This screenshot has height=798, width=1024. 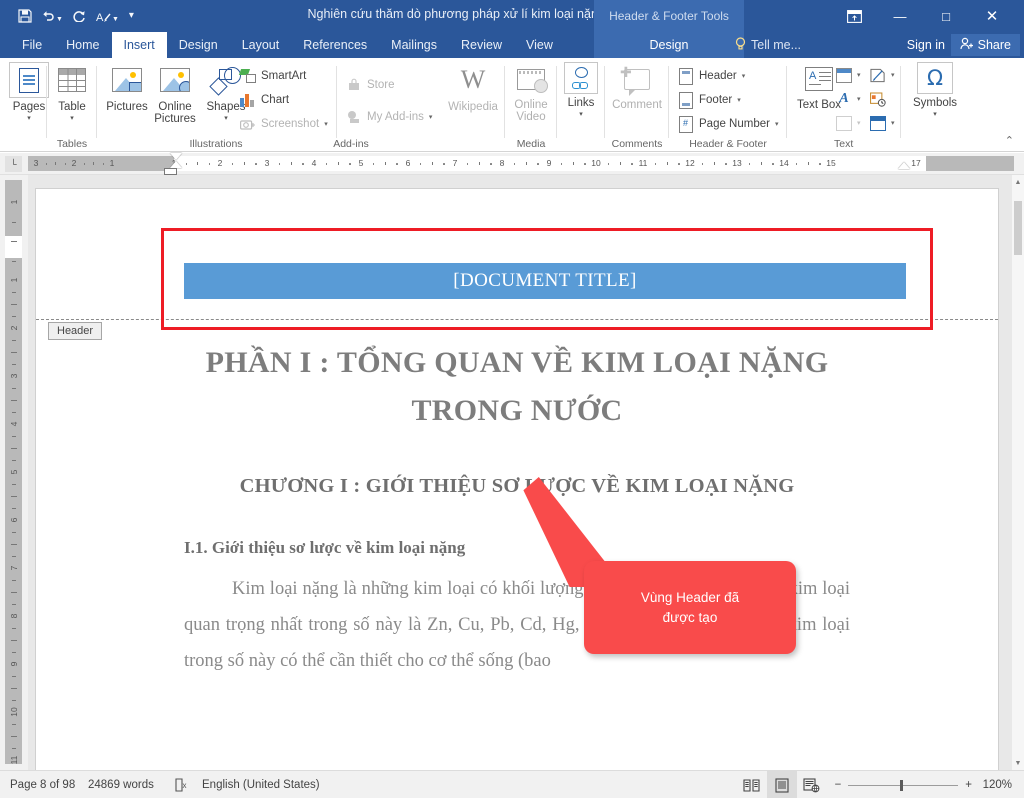 I want to click on page-number-button: Page Number ▾, so click(x=728, y=124).